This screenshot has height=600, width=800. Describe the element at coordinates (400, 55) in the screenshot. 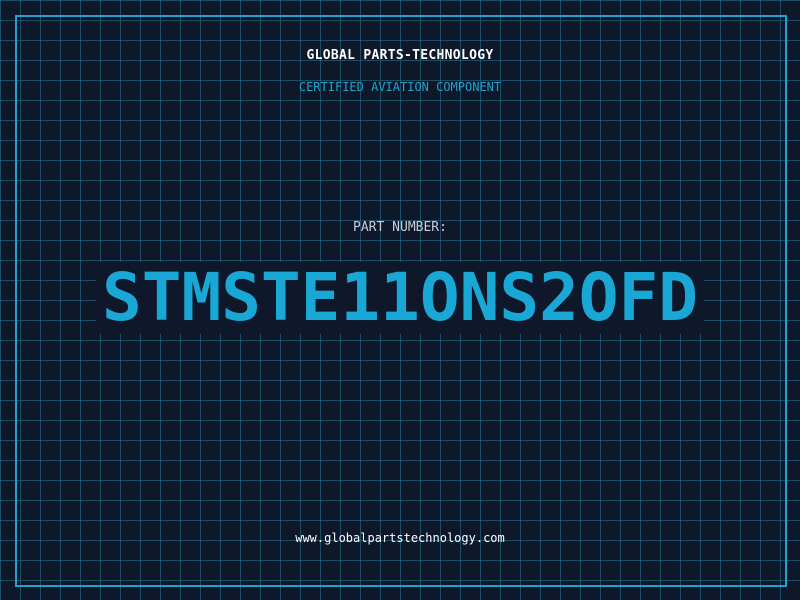

I see `company-name: GLOBAL PARTS-TECHNOLOGY` at that location.